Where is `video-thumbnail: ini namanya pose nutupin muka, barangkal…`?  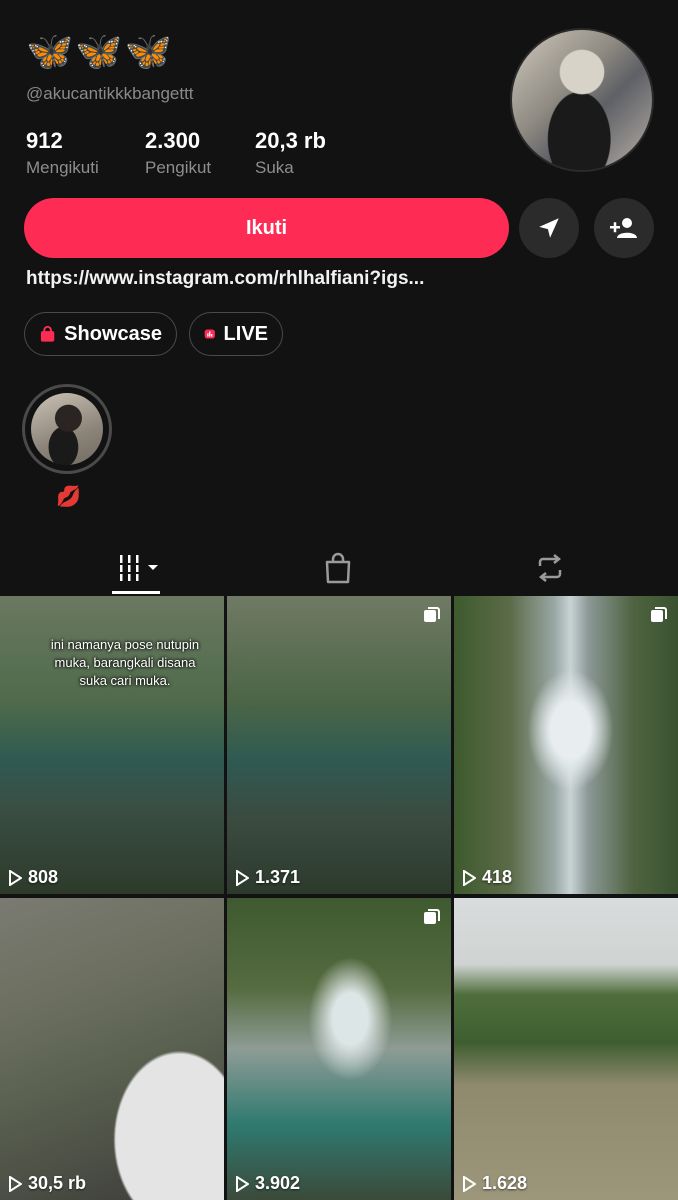
video-thumbnail: ini namanya pose nutupin muka, barangkal… is located at coordinates (112, 745).